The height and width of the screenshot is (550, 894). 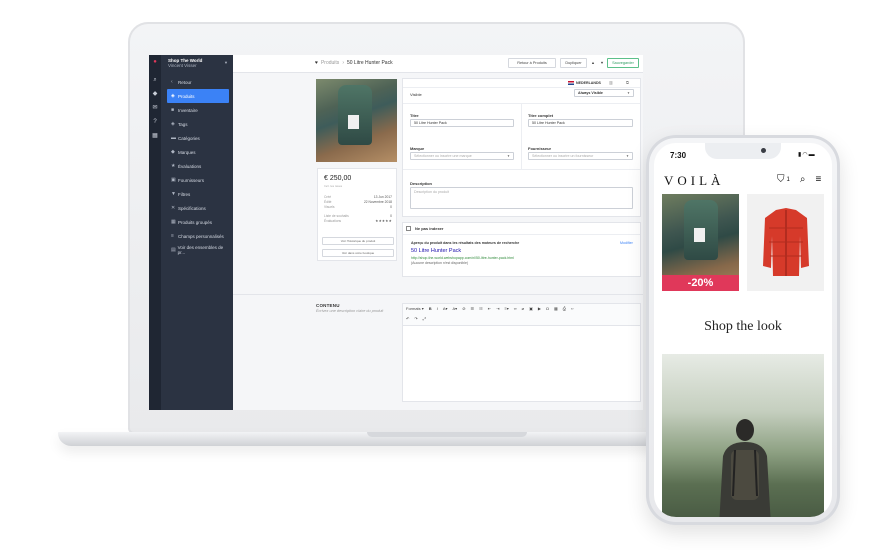 I want to click on fullscreen-icon: ⤢, so click(x=424, y=318).